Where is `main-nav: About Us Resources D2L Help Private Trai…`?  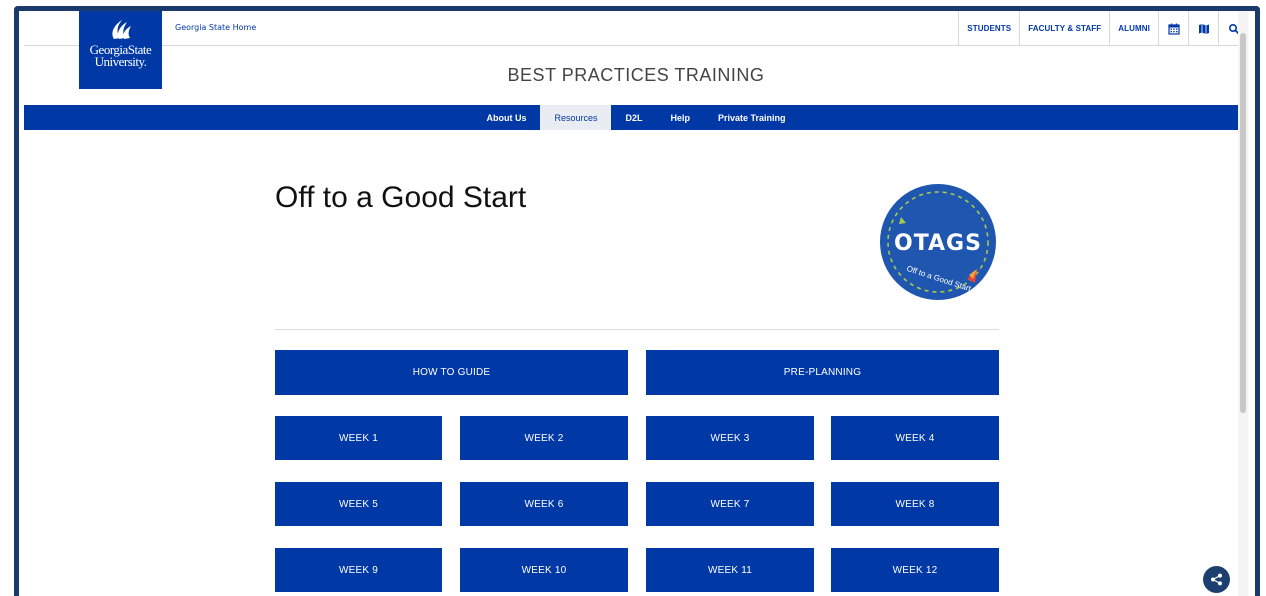 main-nav: About Us Resources D2L Help Private Trai… is located at coordinates (636, 117).